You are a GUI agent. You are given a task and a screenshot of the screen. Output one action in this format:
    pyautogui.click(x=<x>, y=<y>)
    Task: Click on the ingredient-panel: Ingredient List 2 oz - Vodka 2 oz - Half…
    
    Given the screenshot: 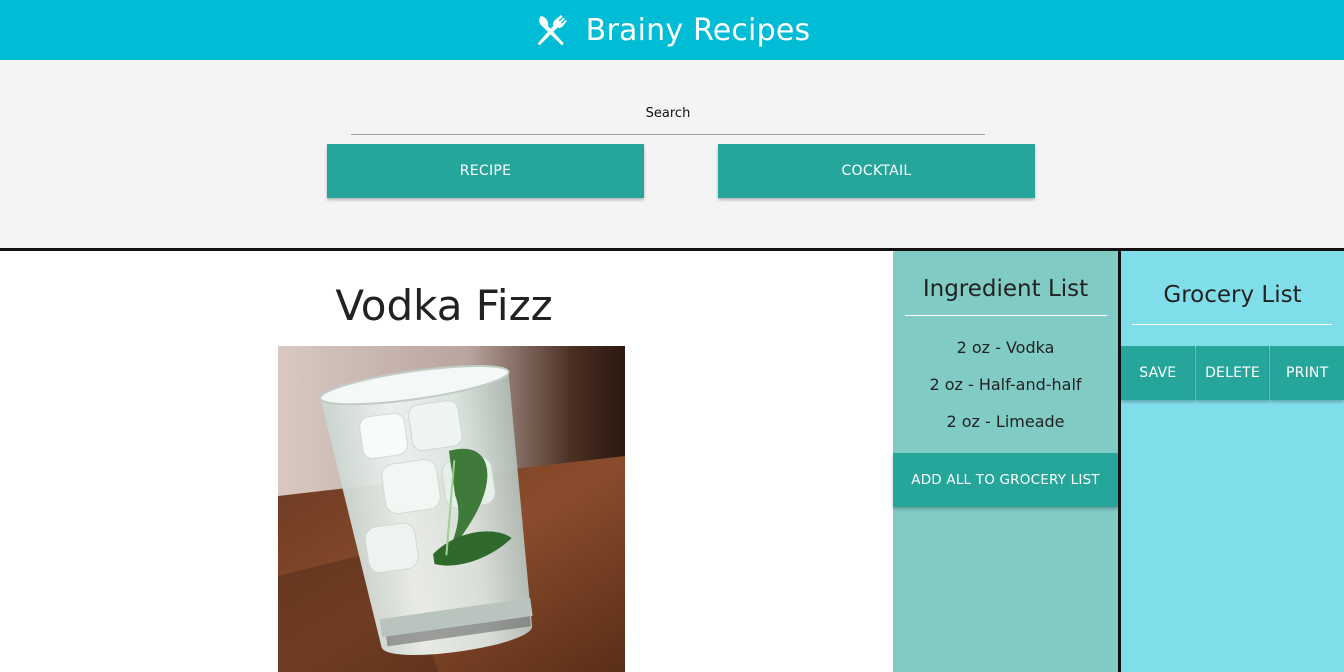 What is the action you would take?
    pyautogui.click(x=1005, y=461)
    